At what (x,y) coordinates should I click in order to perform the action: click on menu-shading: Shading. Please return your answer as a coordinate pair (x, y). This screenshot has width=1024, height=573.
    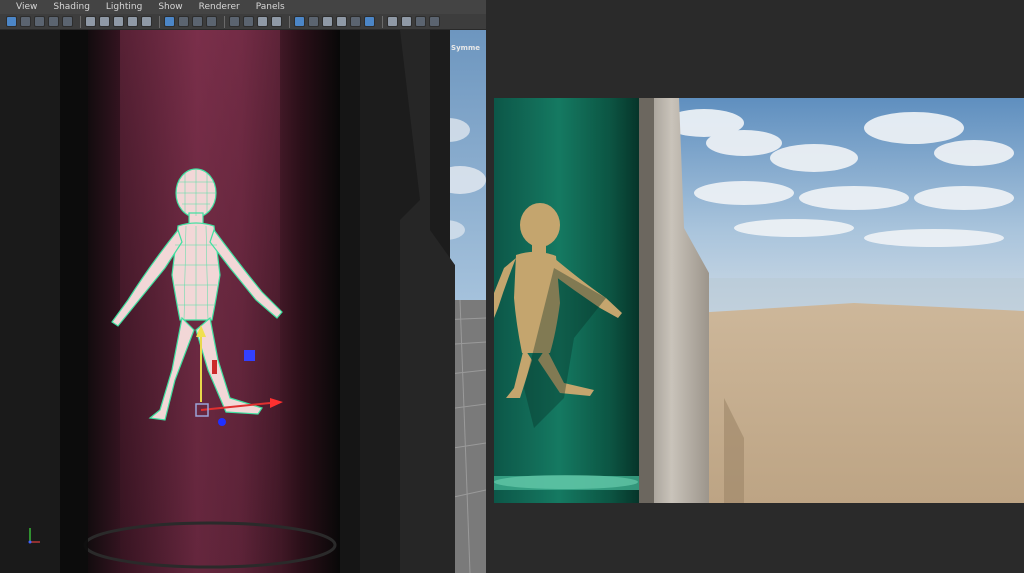
    Looking at the image, I should click on (71, 7).